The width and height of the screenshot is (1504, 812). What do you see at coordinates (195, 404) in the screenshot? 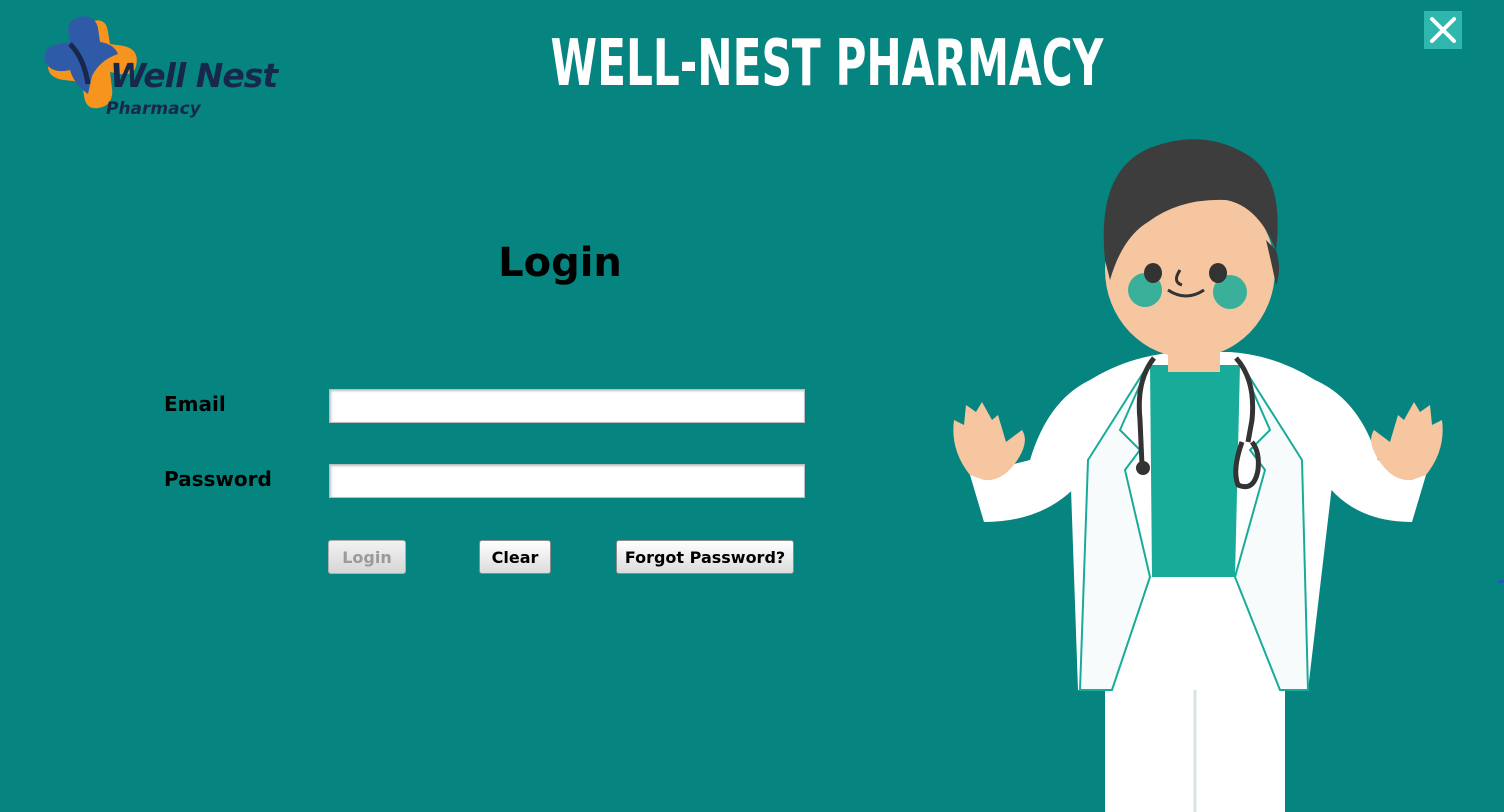
I see `email-label: Email` at bounding box center [195, 404].